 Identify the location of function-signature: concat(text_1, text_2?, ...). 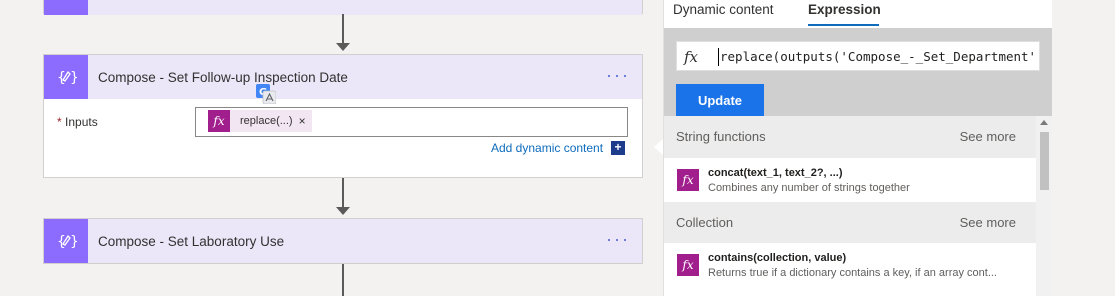
(775, 173).